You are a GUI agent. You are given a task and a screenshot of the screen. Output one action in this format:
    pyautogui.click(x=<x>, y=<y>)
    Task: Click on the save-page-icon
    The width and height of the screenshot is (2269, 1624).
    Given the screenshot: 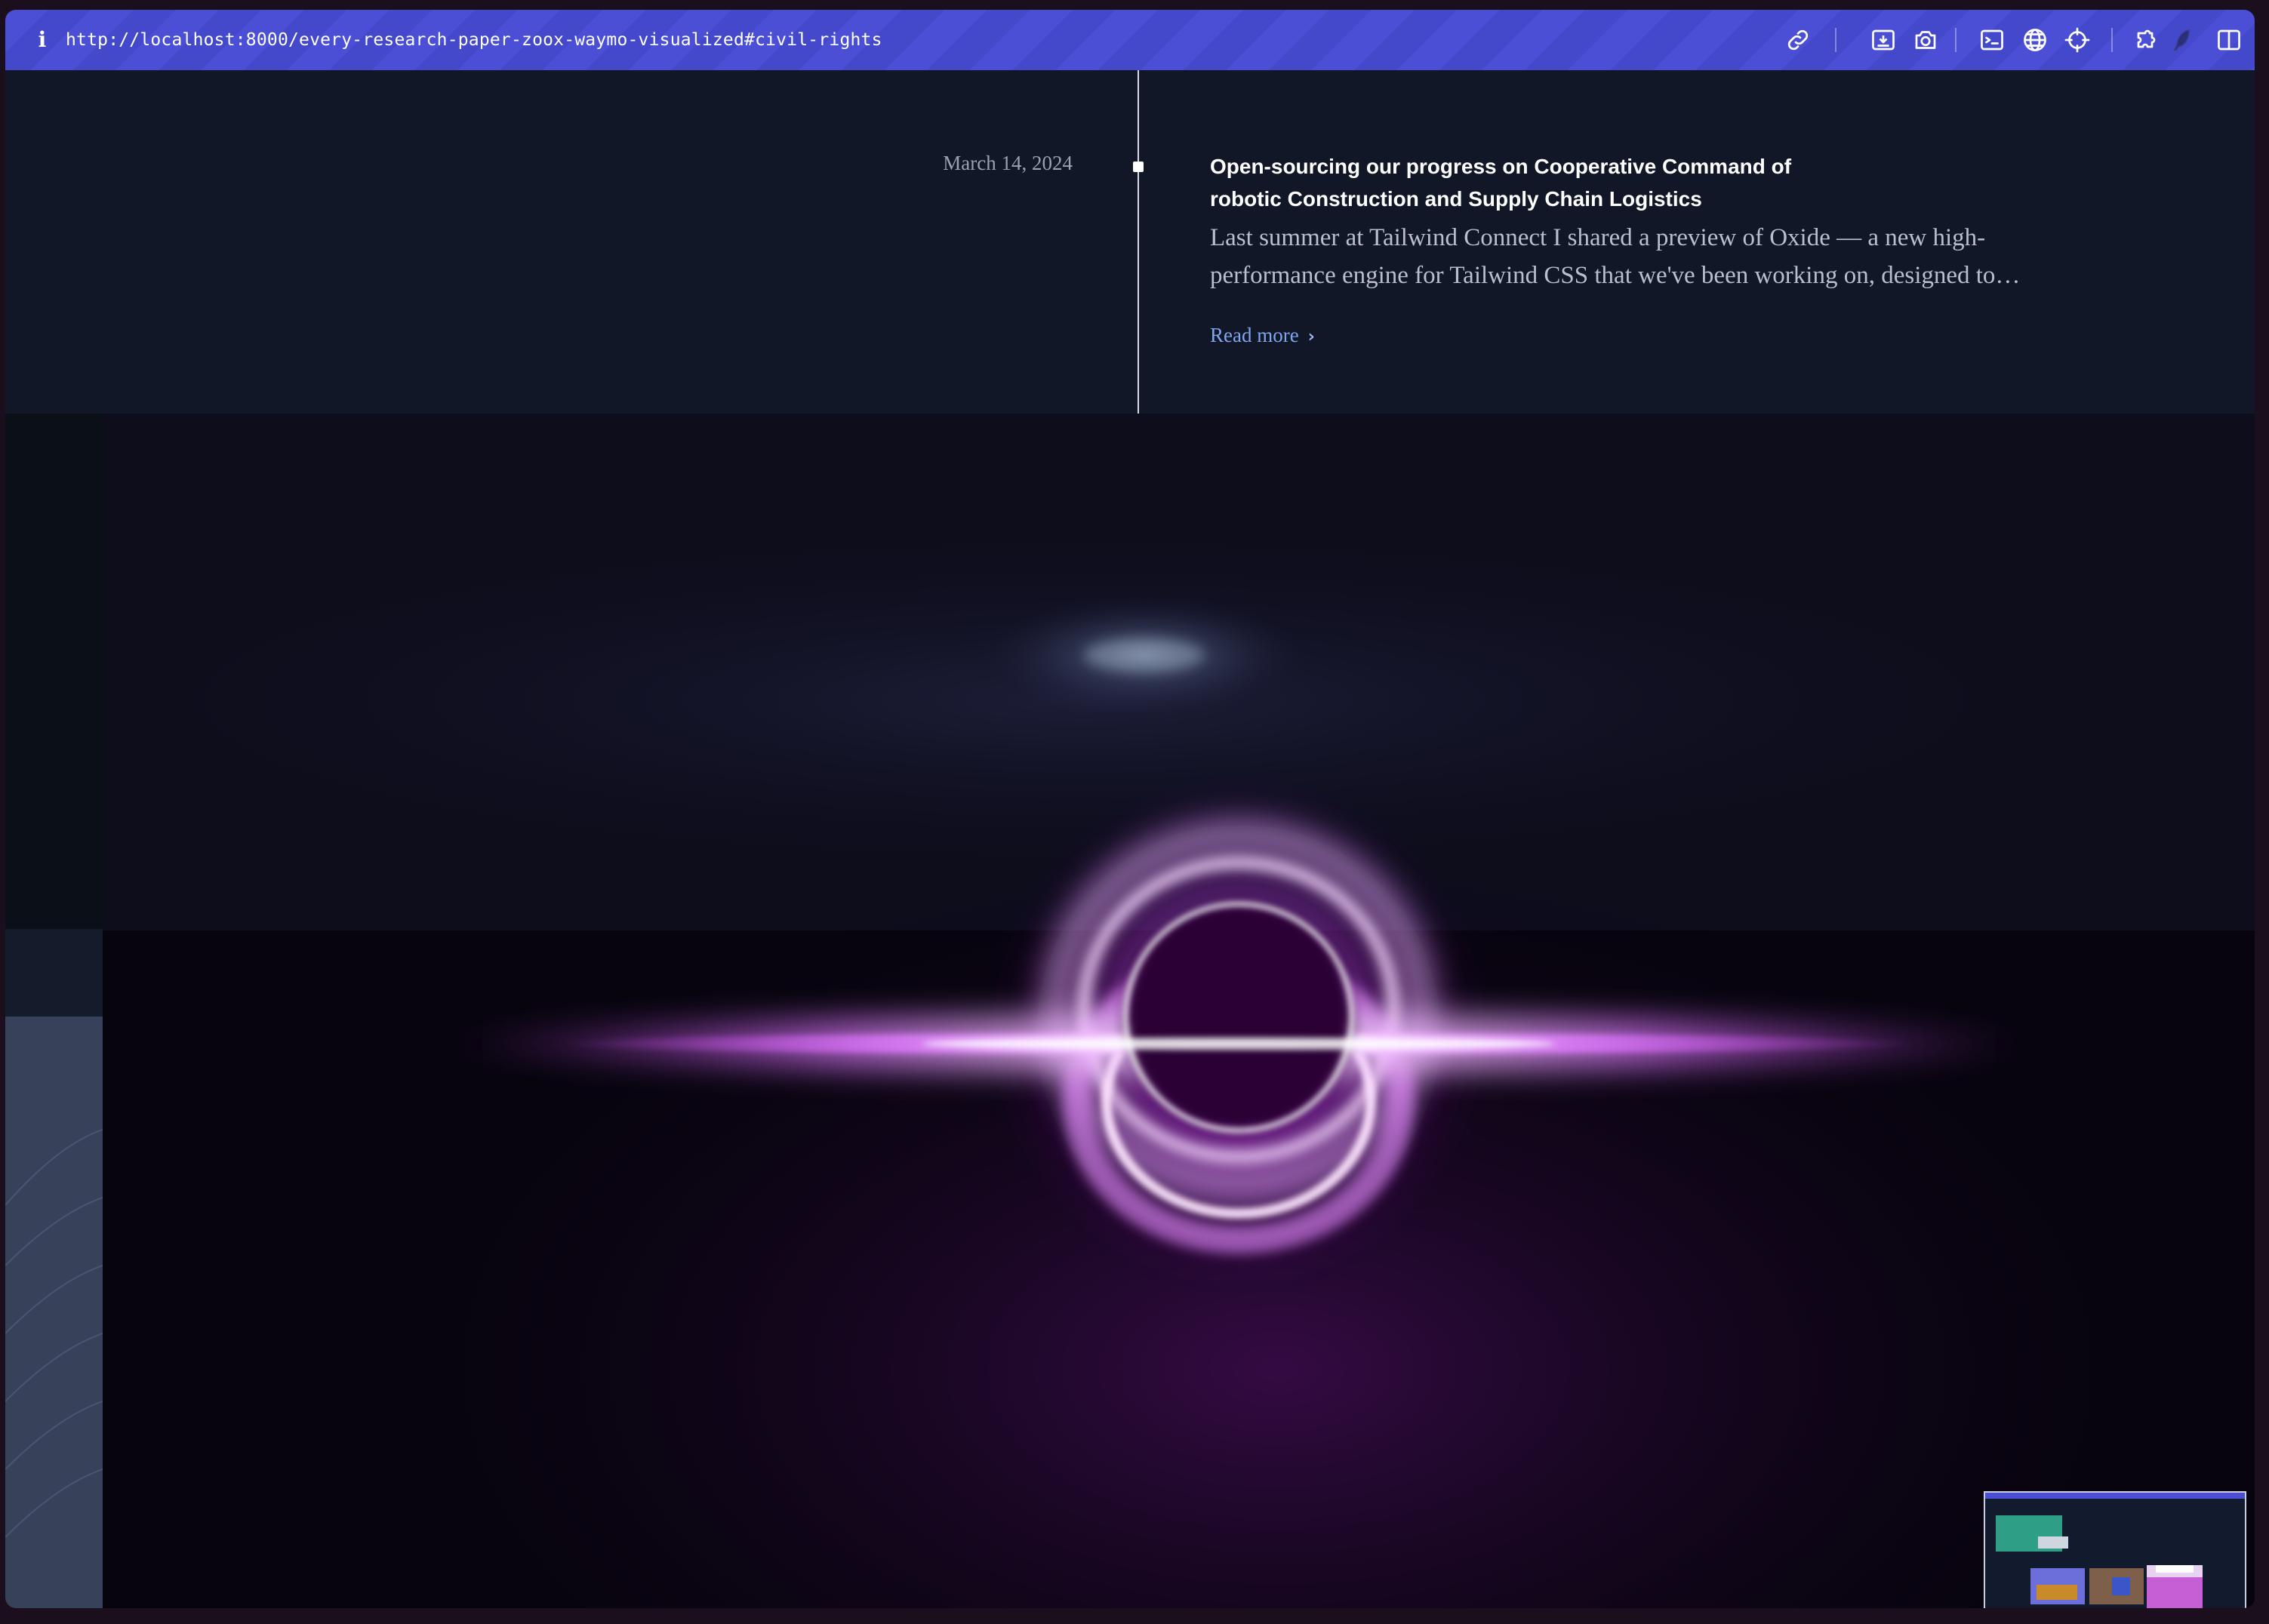 What is the action you would take?
    pyautogui.click(x=1883, y=40)
    